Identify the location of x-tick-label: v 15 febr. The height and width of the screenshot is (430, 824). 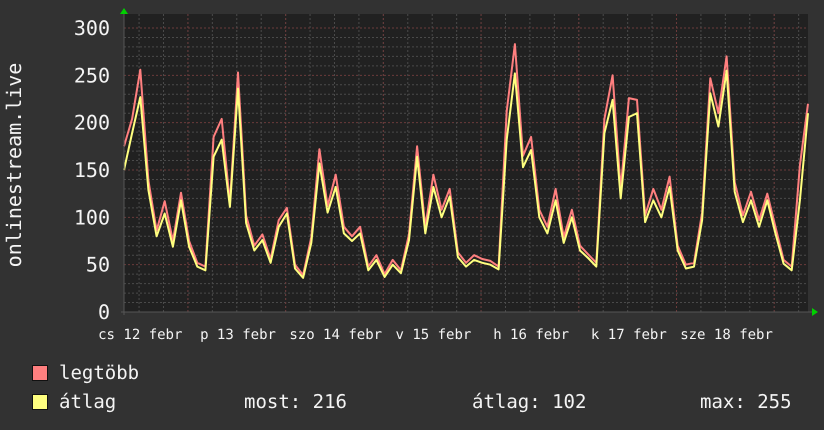
(434, 335).